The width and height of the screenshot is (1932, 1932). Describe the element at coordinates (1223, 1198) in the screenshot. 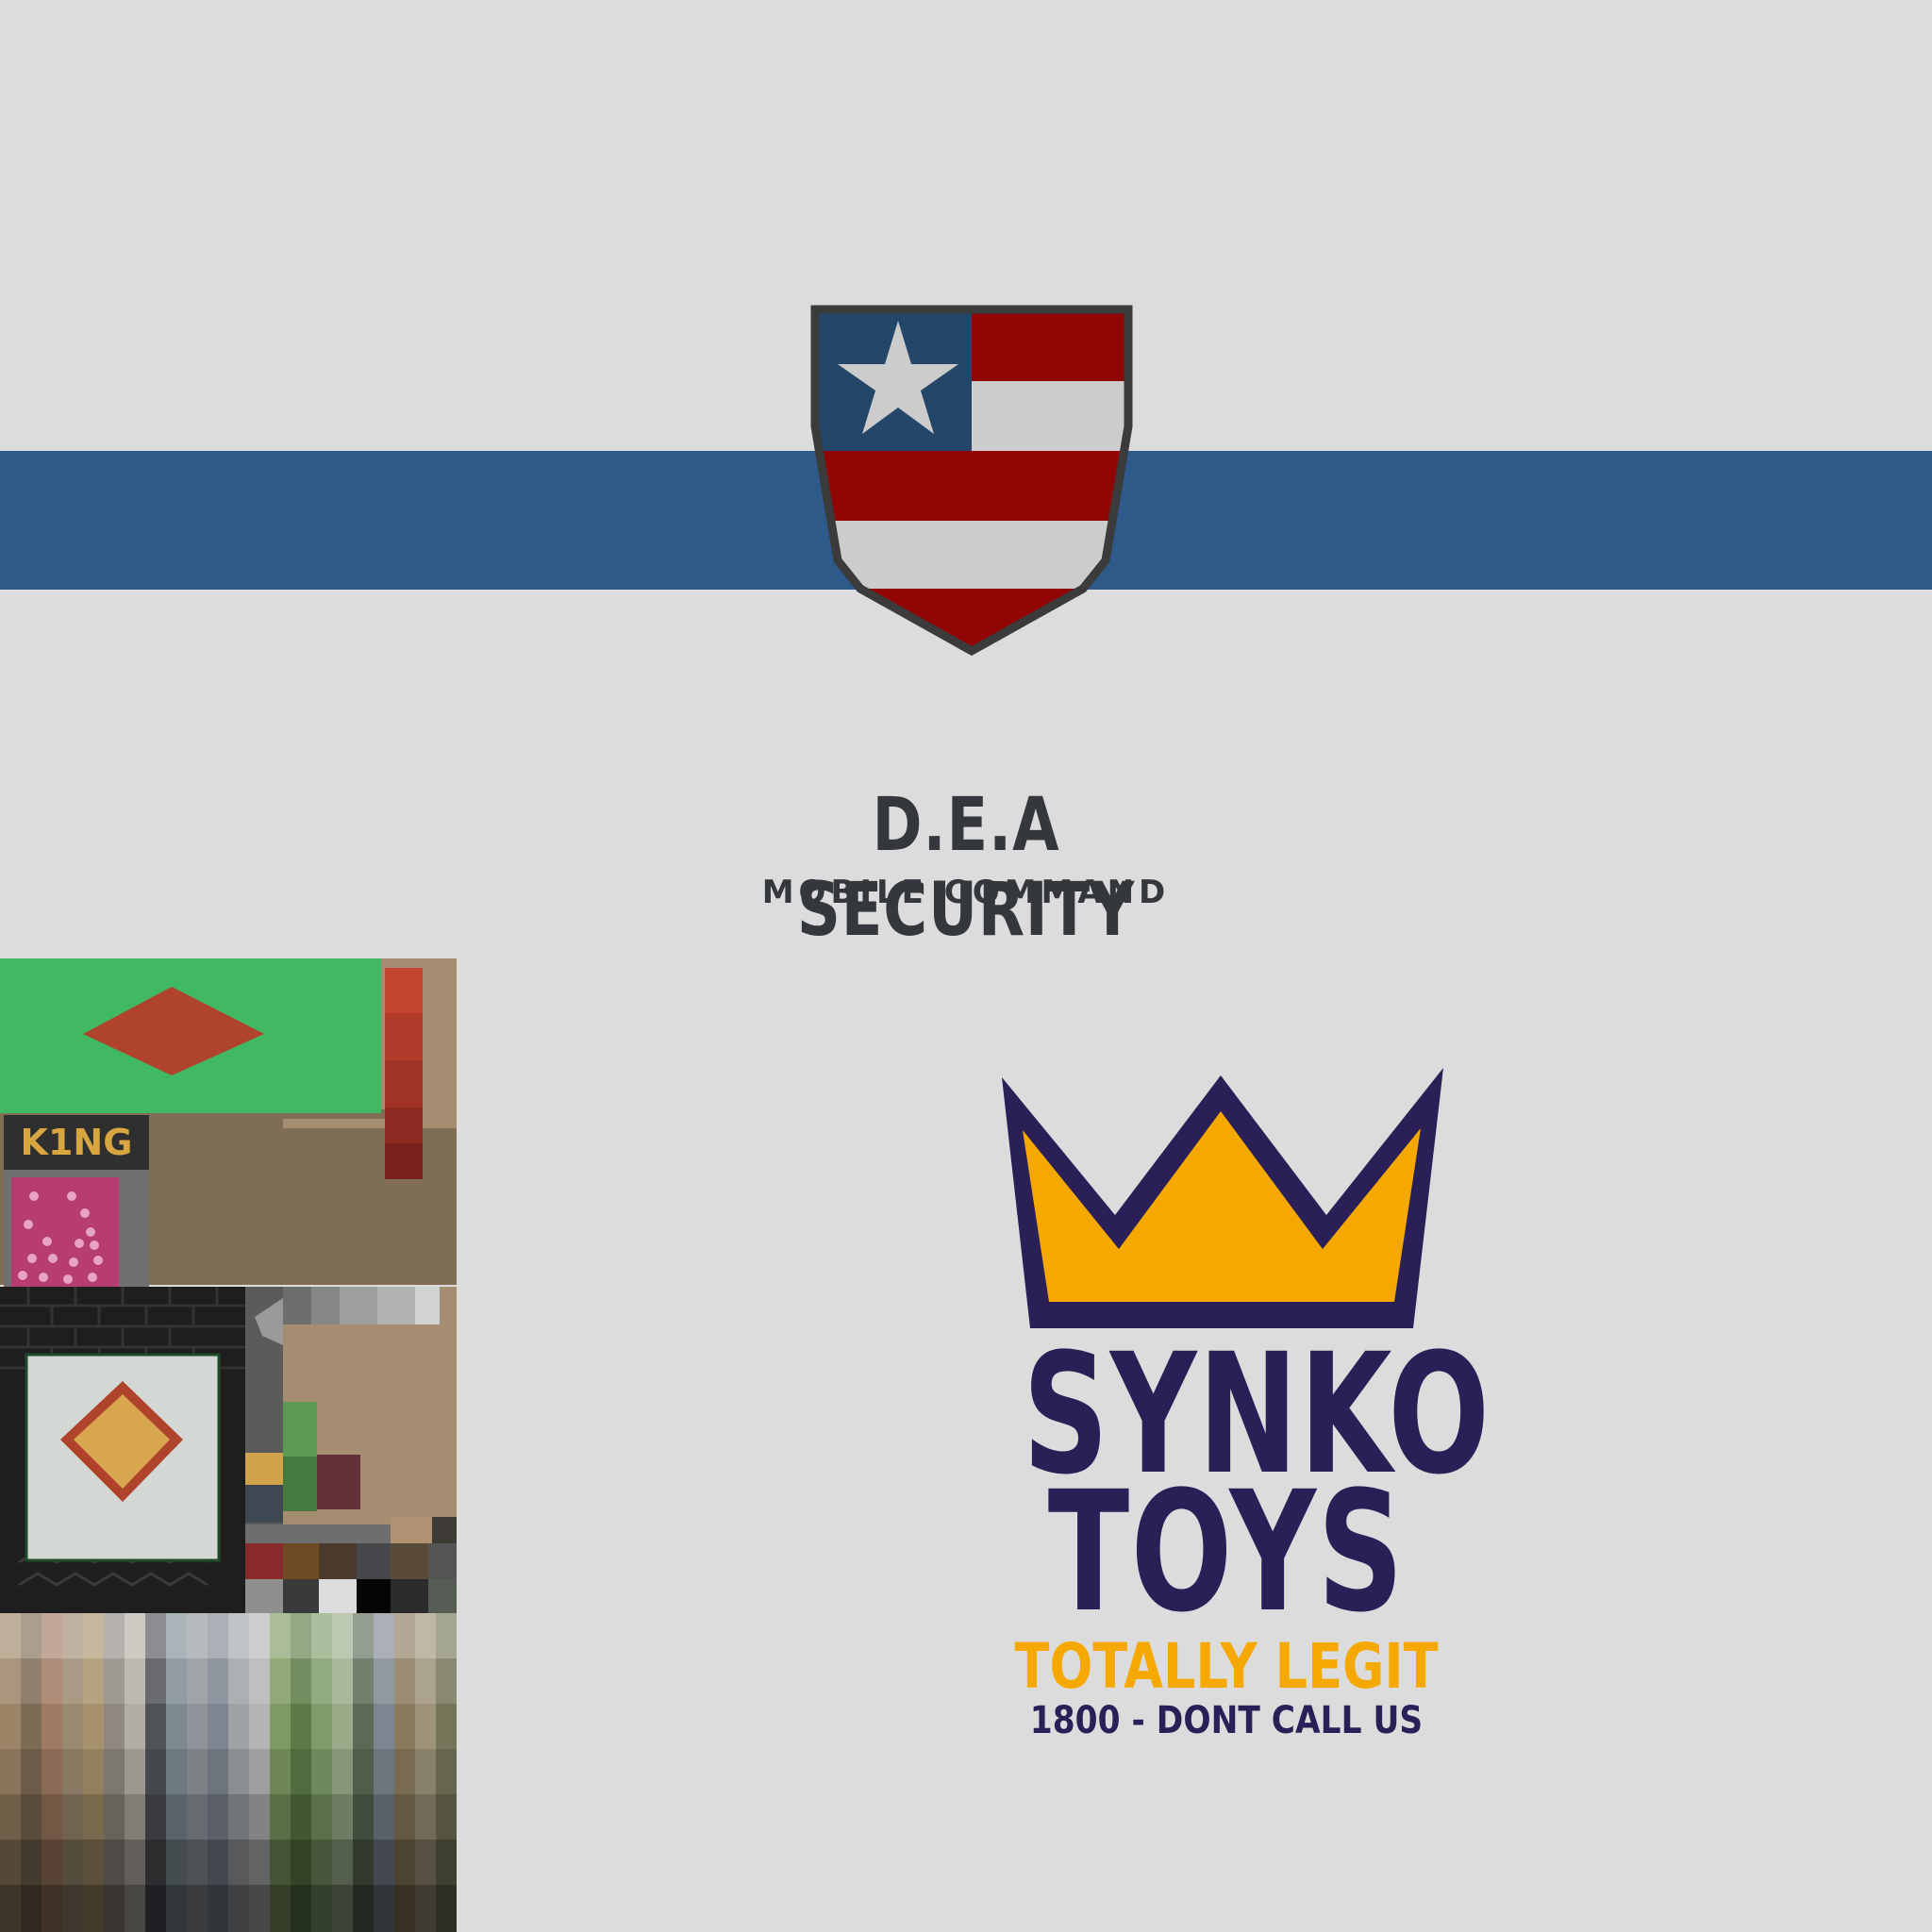

I see `crown-icon` at that location.